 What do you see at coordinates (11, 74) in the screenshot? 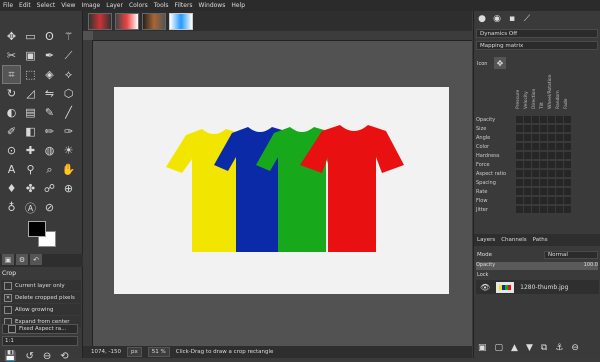
I see `crop-tool-icon: ⌗` at bounding box center [11, 74].